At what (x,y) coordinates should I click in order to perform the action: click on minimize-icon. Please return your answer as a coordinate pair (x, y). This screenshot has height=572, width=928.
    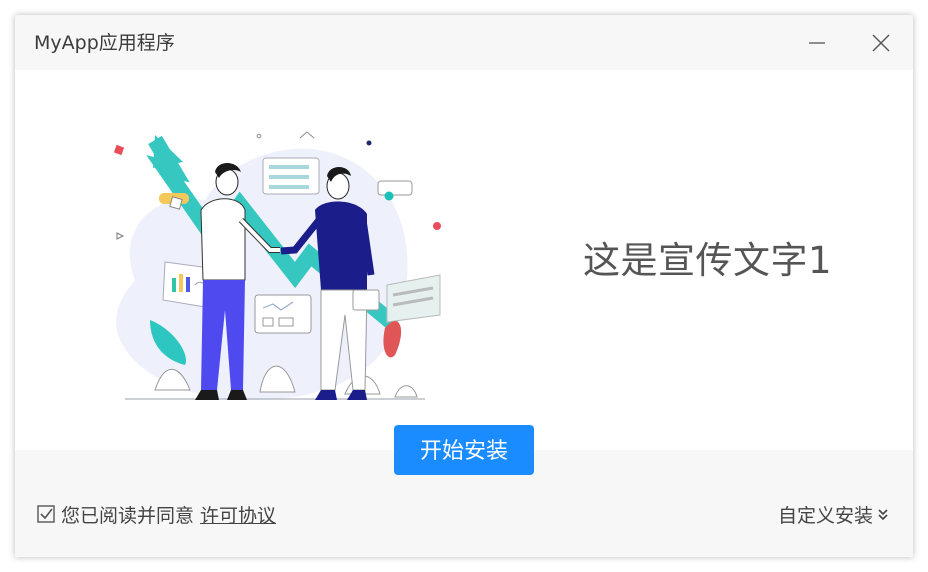
    Looking at the image, I should click on (817, 43).